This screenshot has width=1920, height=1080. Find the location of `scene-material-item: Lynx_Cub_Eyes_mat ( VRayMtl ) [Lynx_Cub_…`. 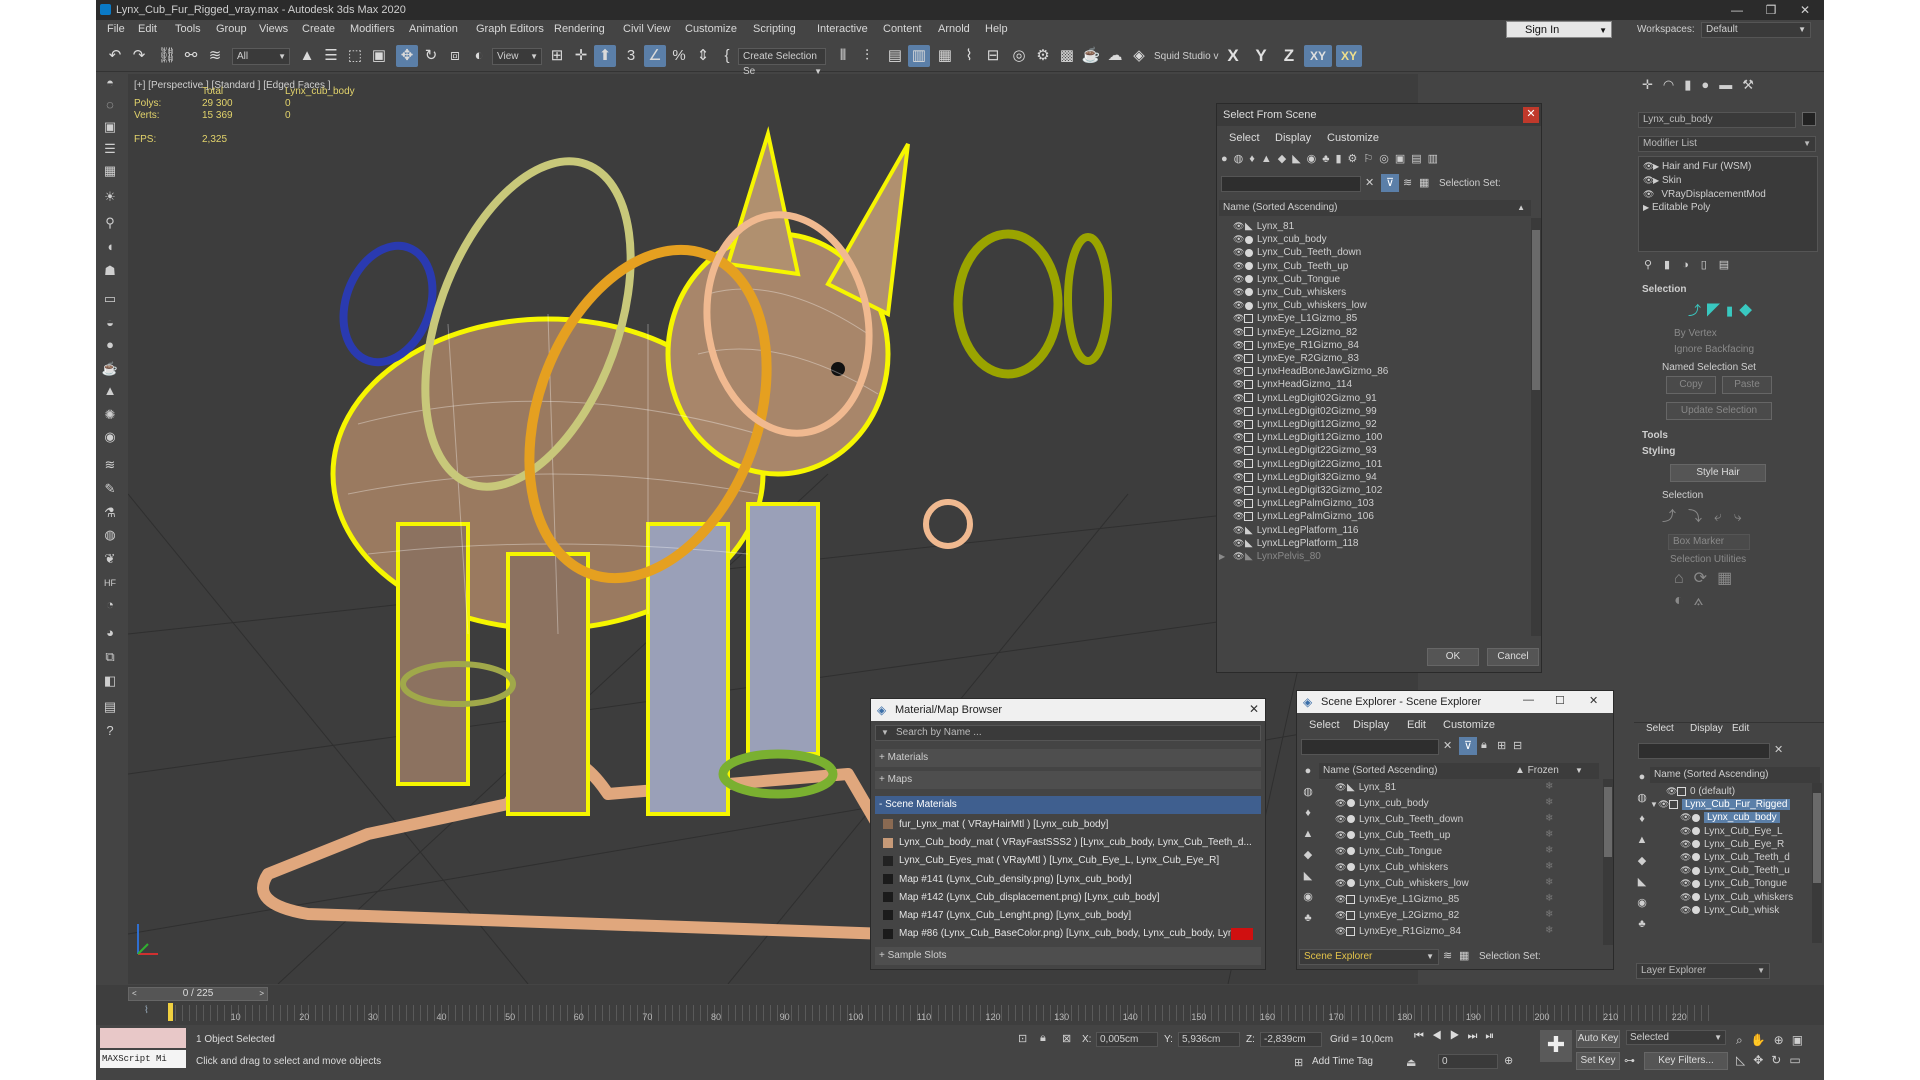

scene-material-item: Lynx_Cub_Eyes_mat ( VRayMtl ) [Lynx_Cub_… is located at coordinates (1069, 861).